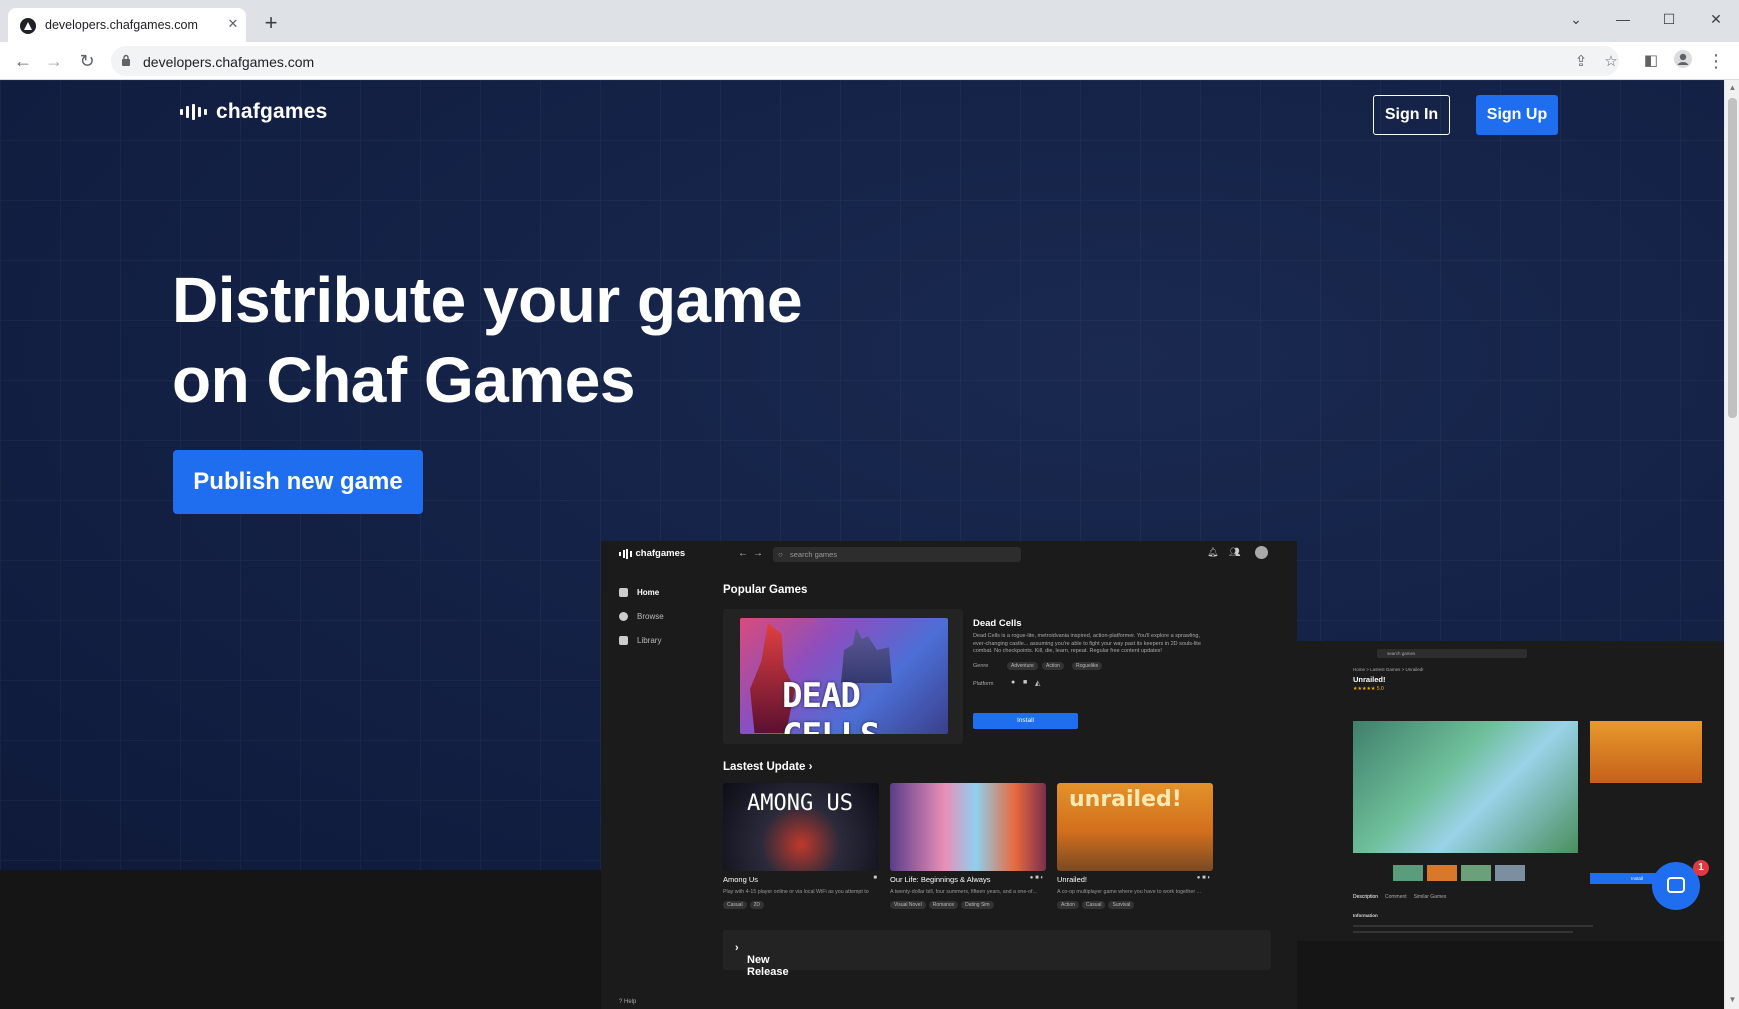  I want to click on hero-headline: Distribute your game on Chaf Games, so click(522, 340).